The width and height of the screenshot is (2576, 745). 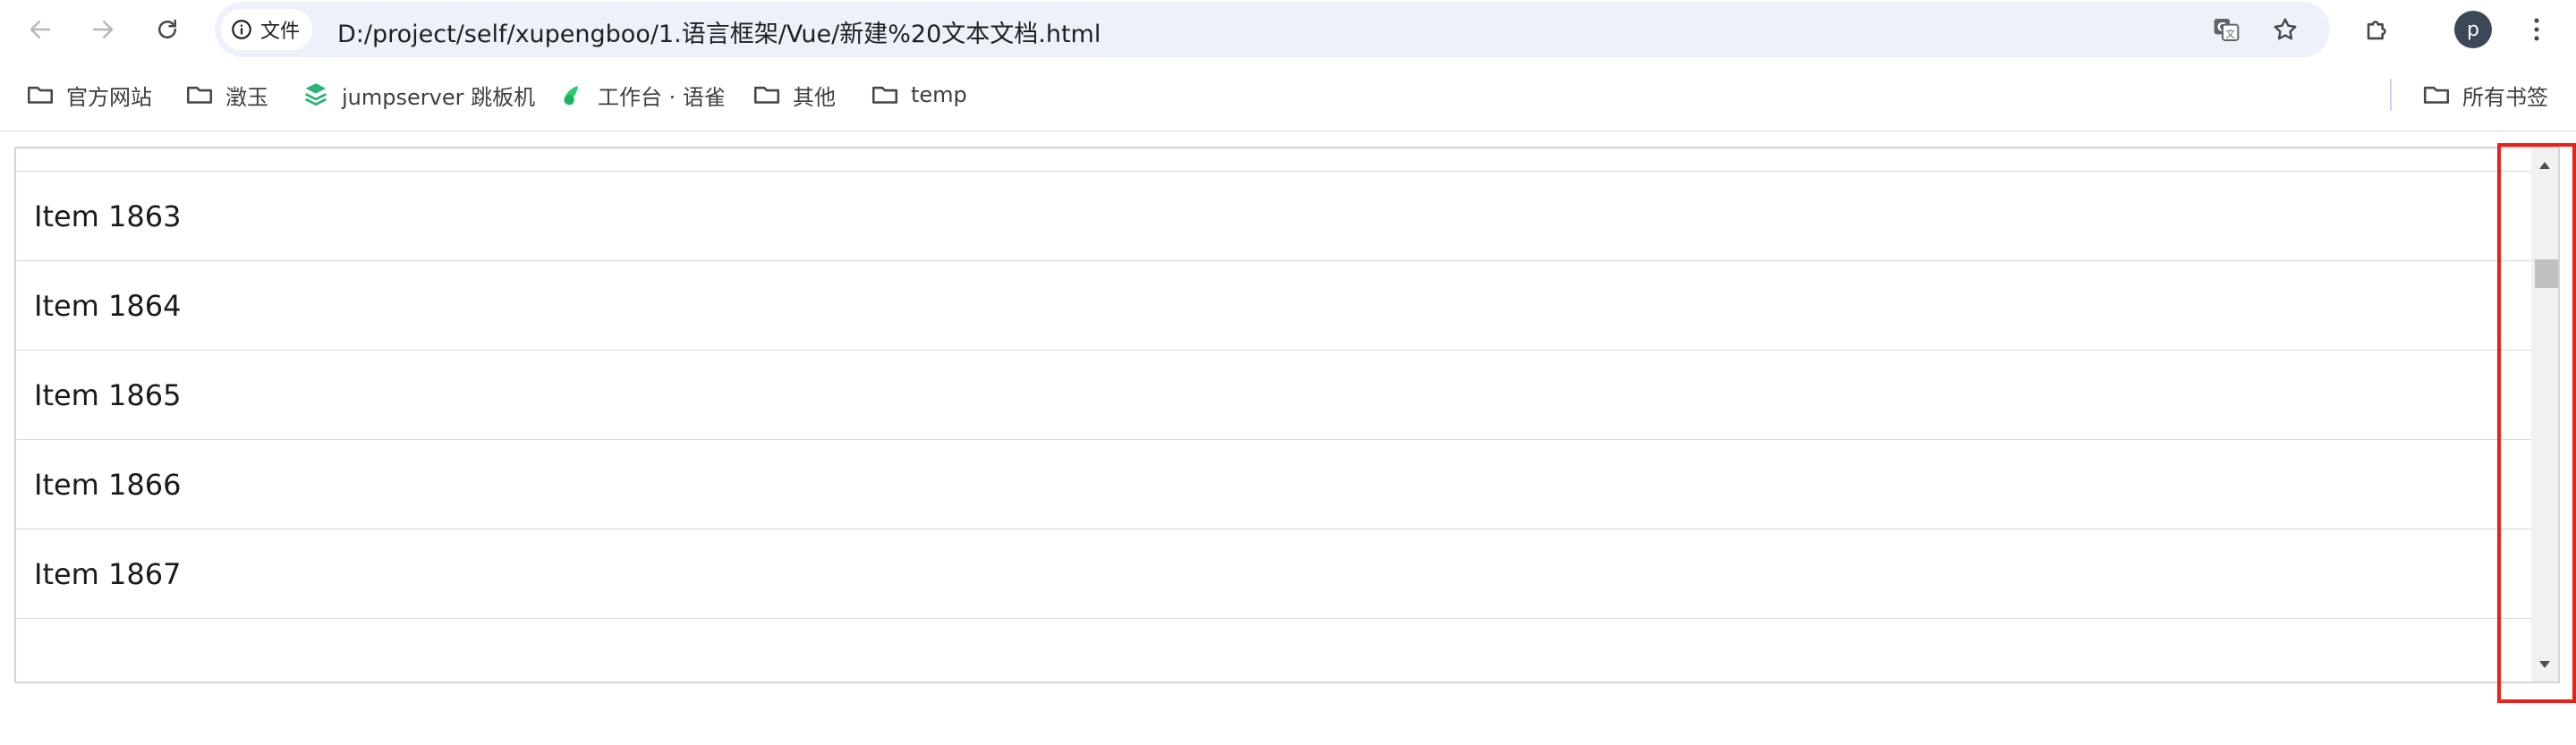 I want to click on all-bookmarks-button: 所有书签, so click(x=2484, y=95).